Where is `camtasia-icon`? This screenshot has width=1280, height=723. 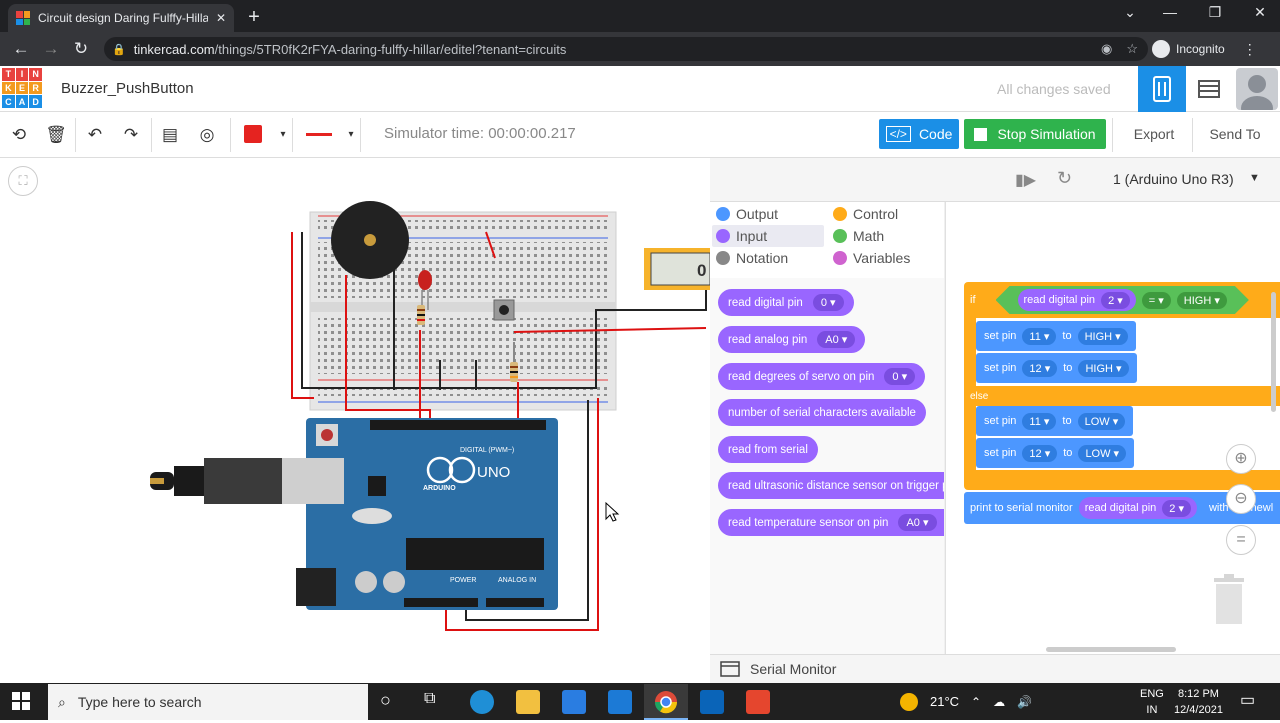
camtasia-icon is located at coordinates (758, 702).